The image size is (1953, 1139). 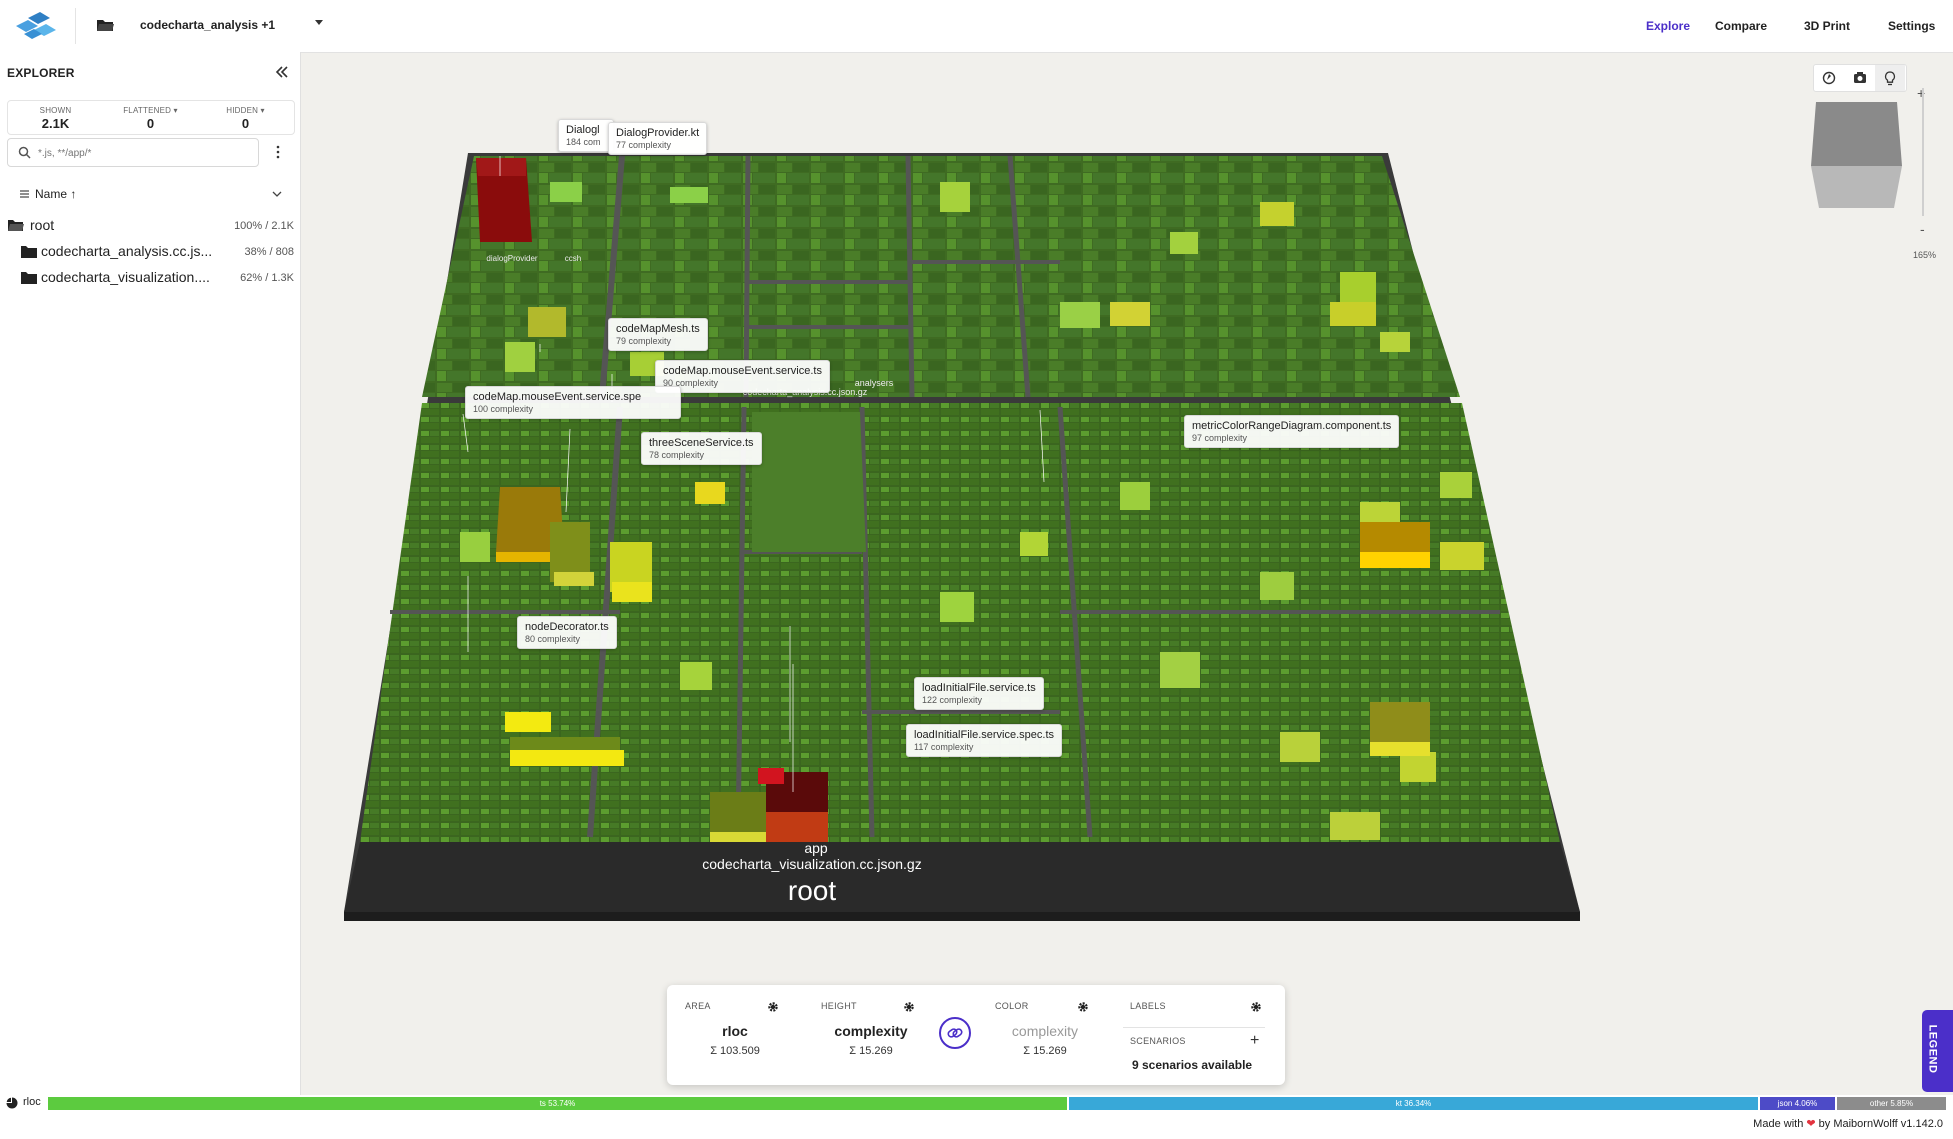 What do you see at coordinates (1911, 26) in the screenshot?
I see `nav-settings: Settings` at bounding box center [1911, 26].